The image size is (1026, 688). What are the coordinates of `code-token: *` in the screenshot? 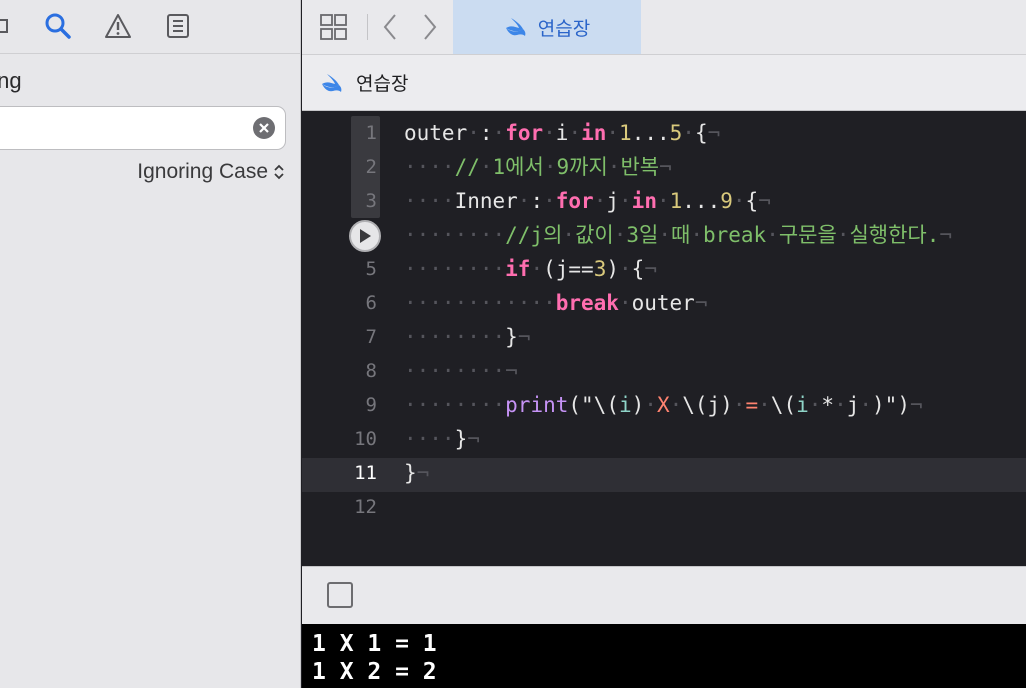 It's located at (828, 405).